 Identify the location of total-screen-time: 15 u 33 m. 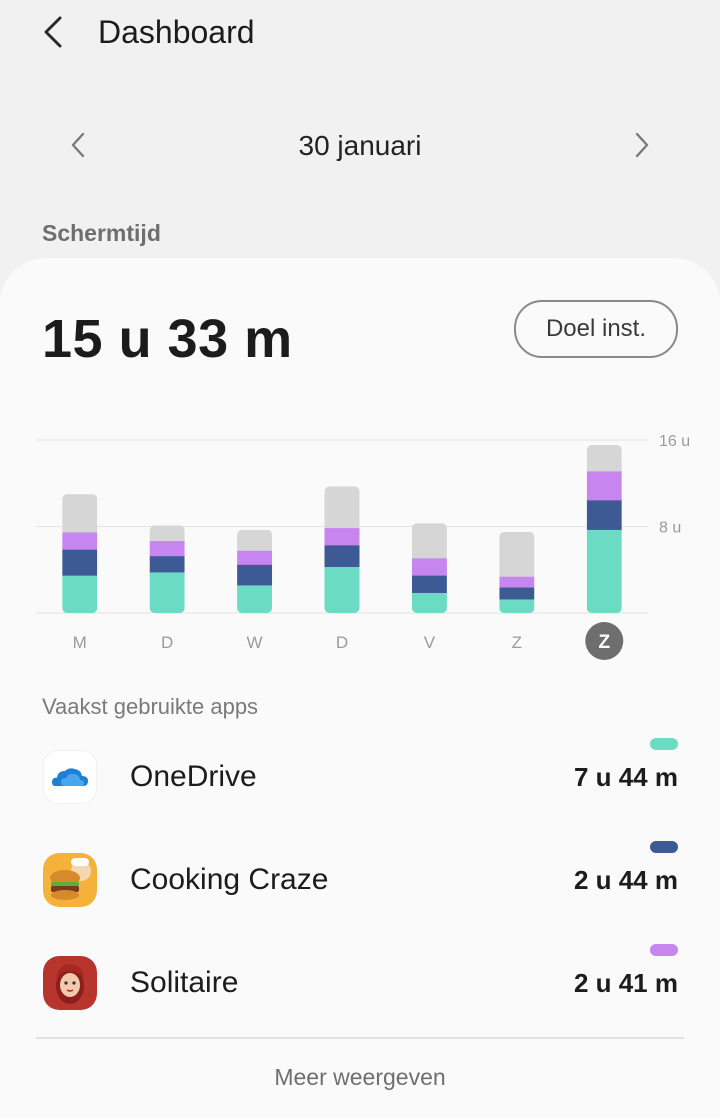
(167, 339).